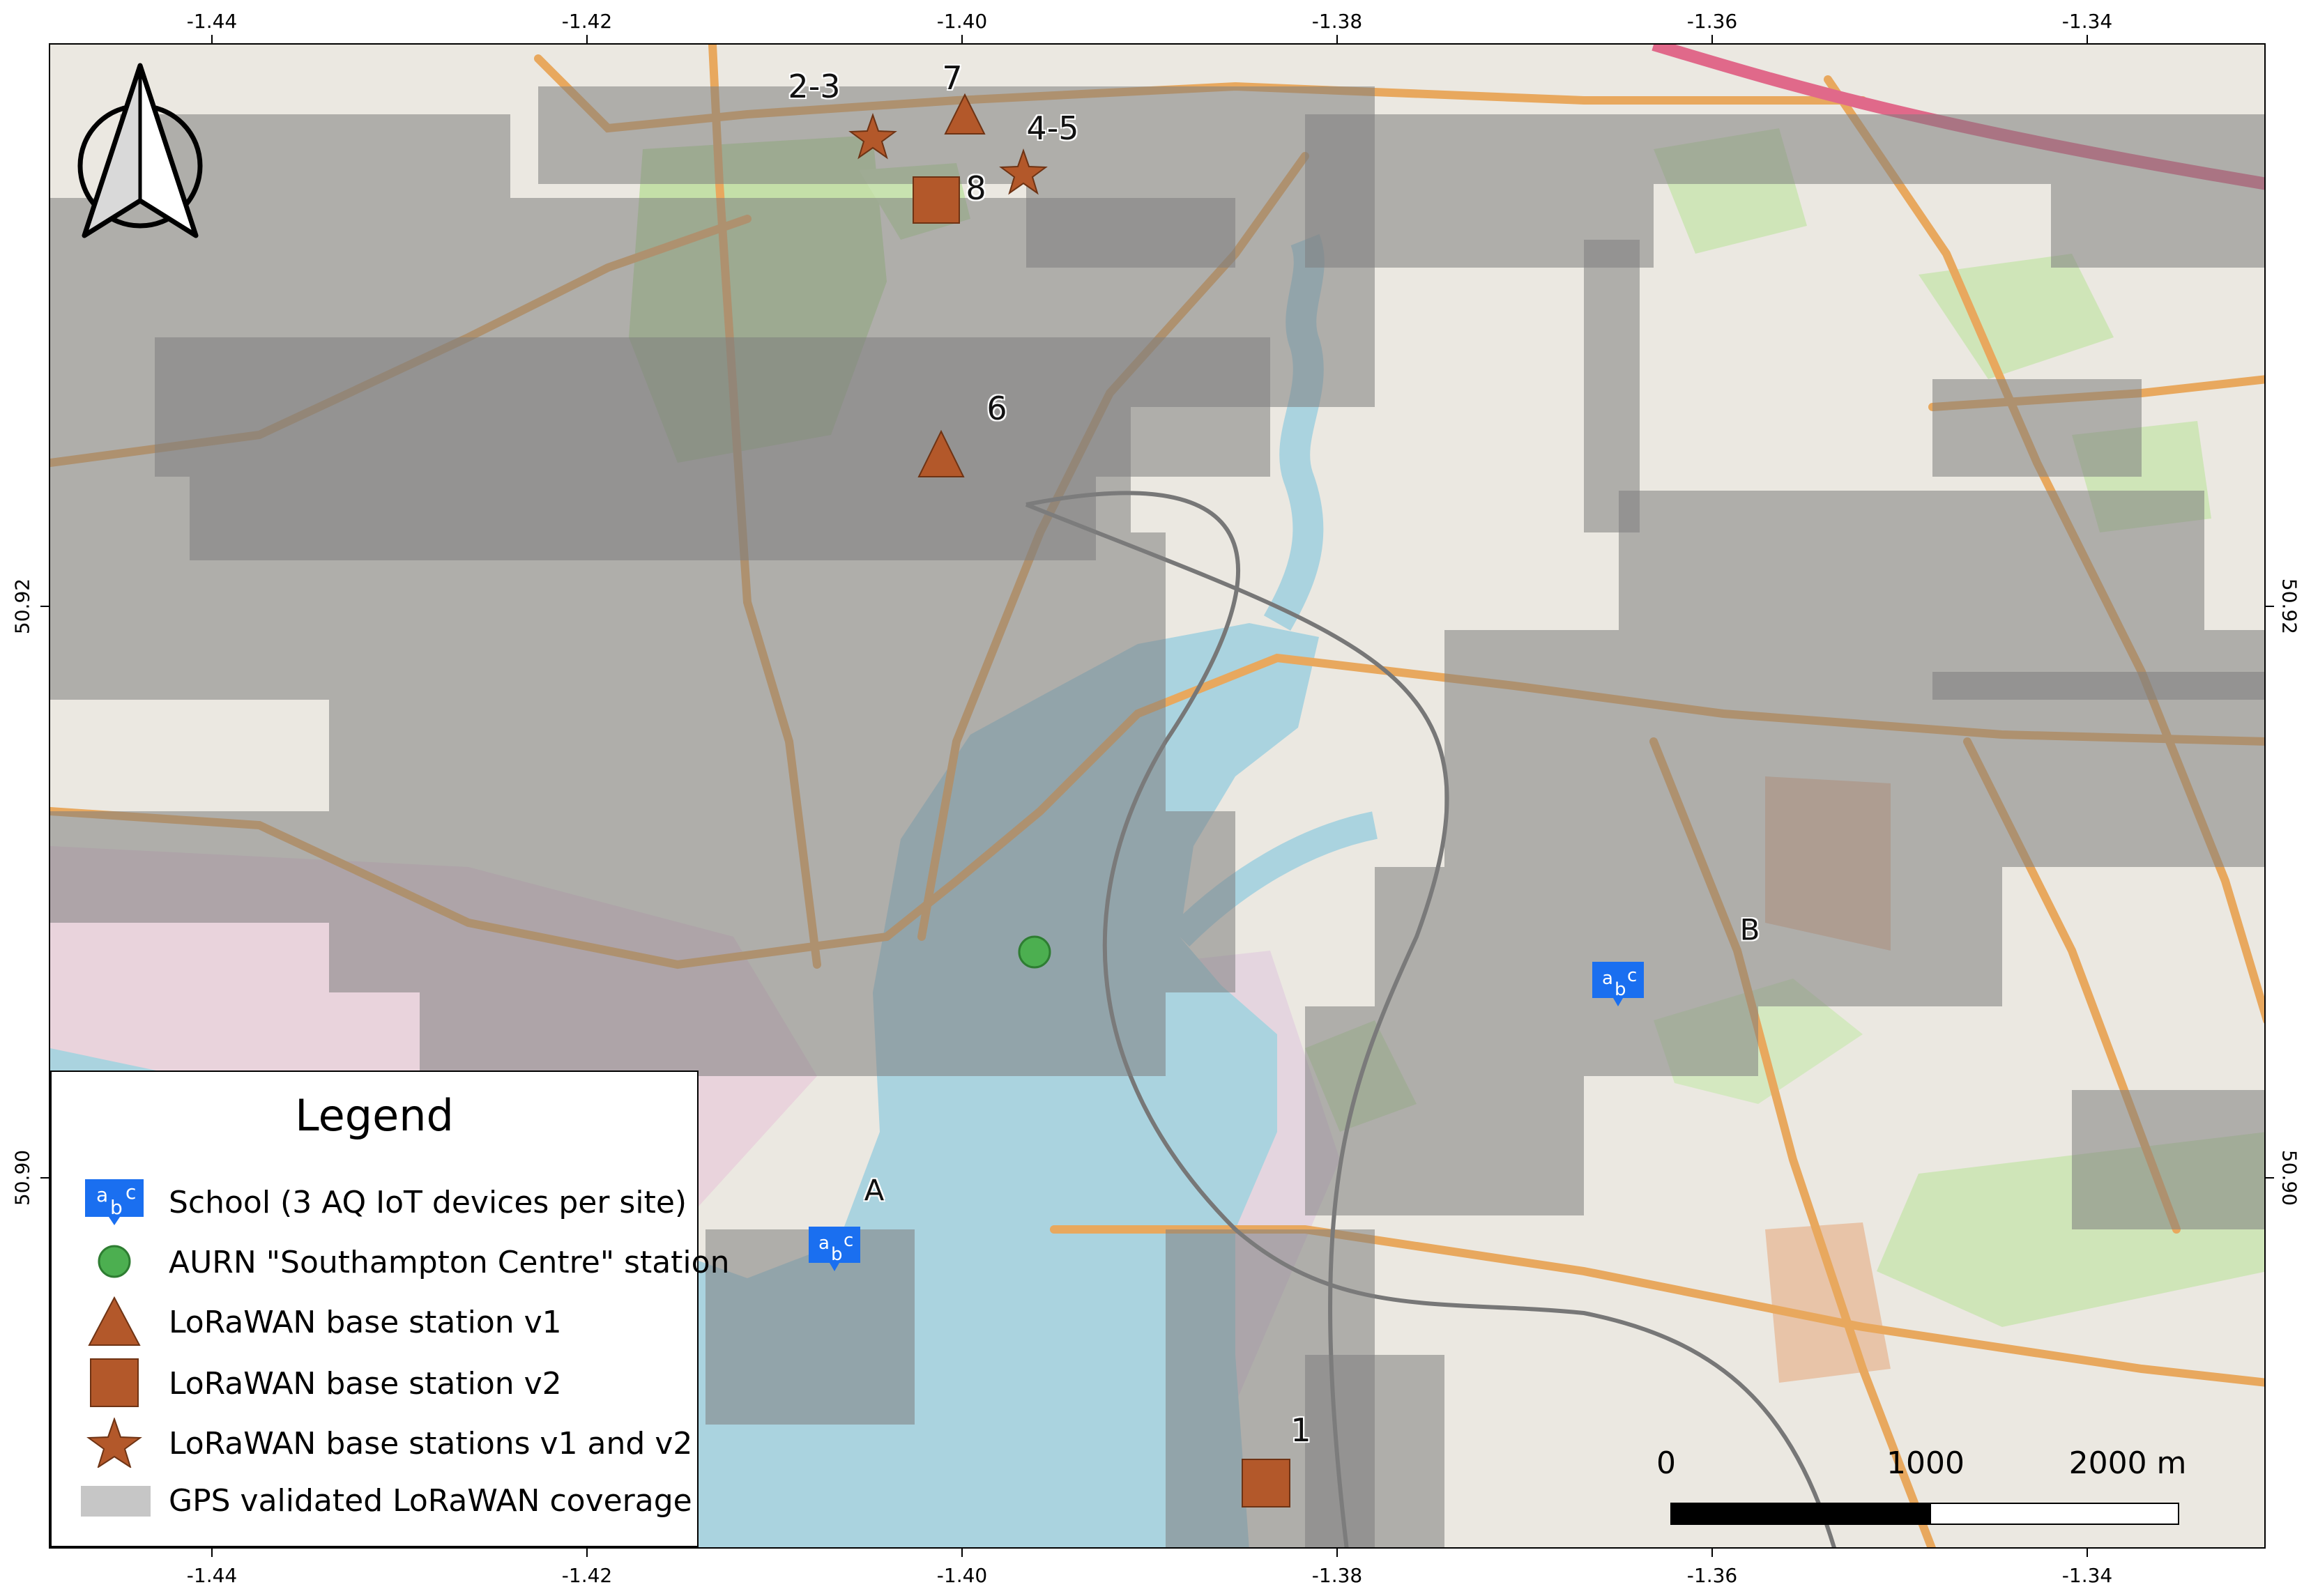  I want to click on legend-item-aurn: AURN "Southampton Centre" station, so click(390, 1261).